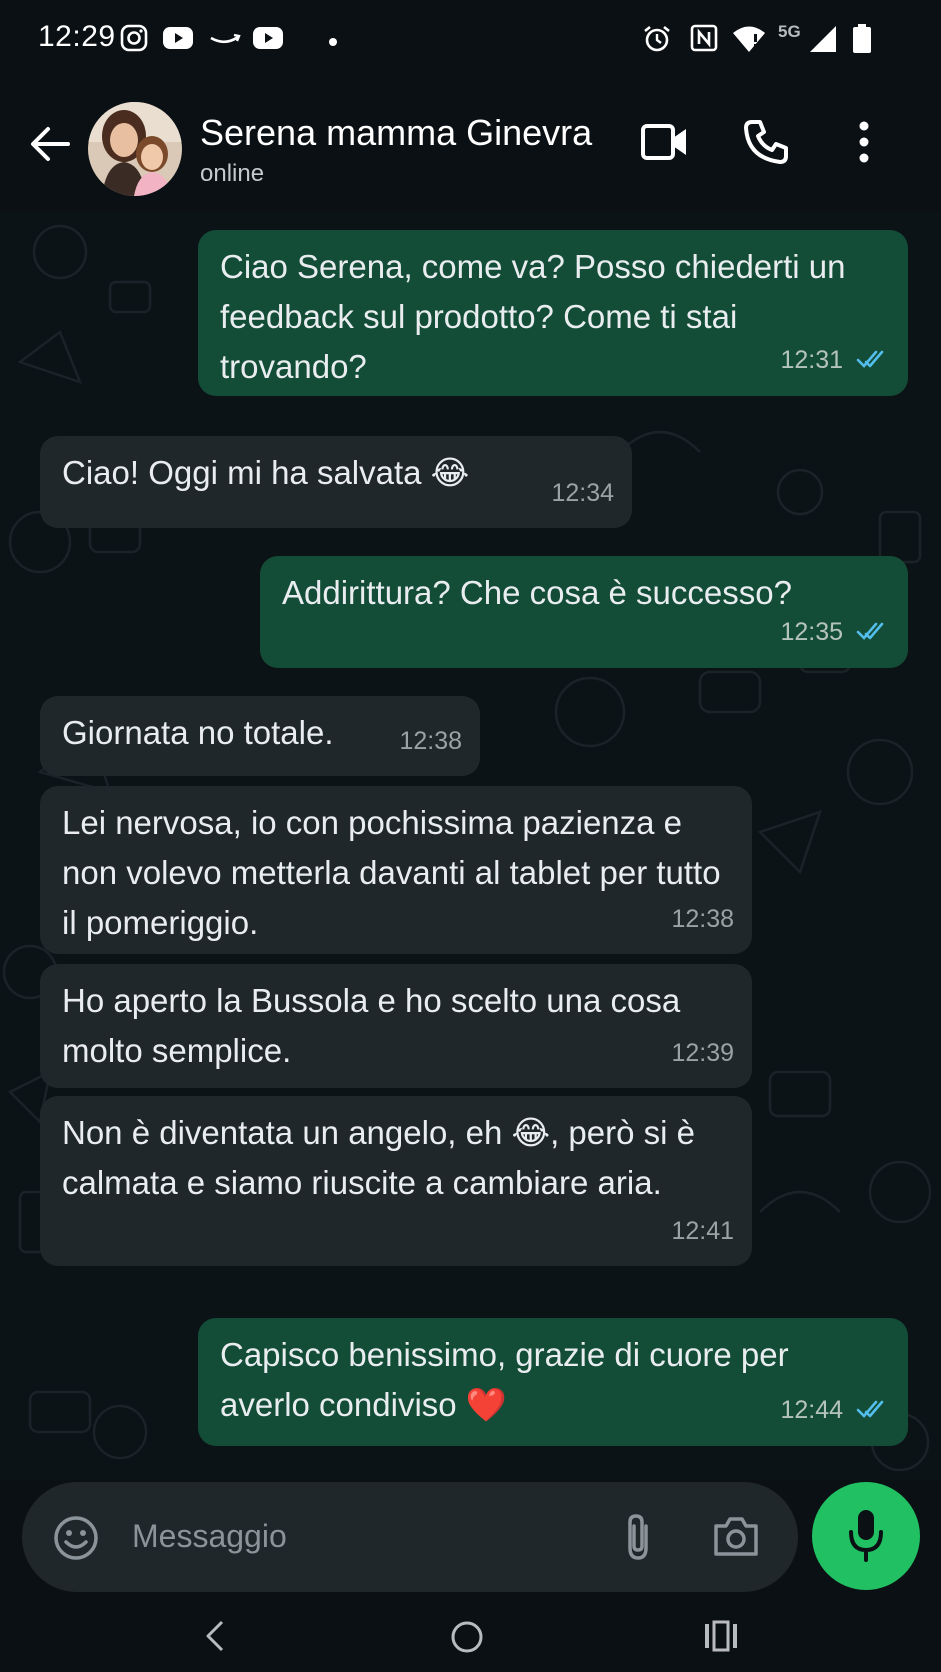 The image size is (941, 1672). Describe the element at coordinates (76, 1540) in the screenshot. I see `emoji-icon` at that location.